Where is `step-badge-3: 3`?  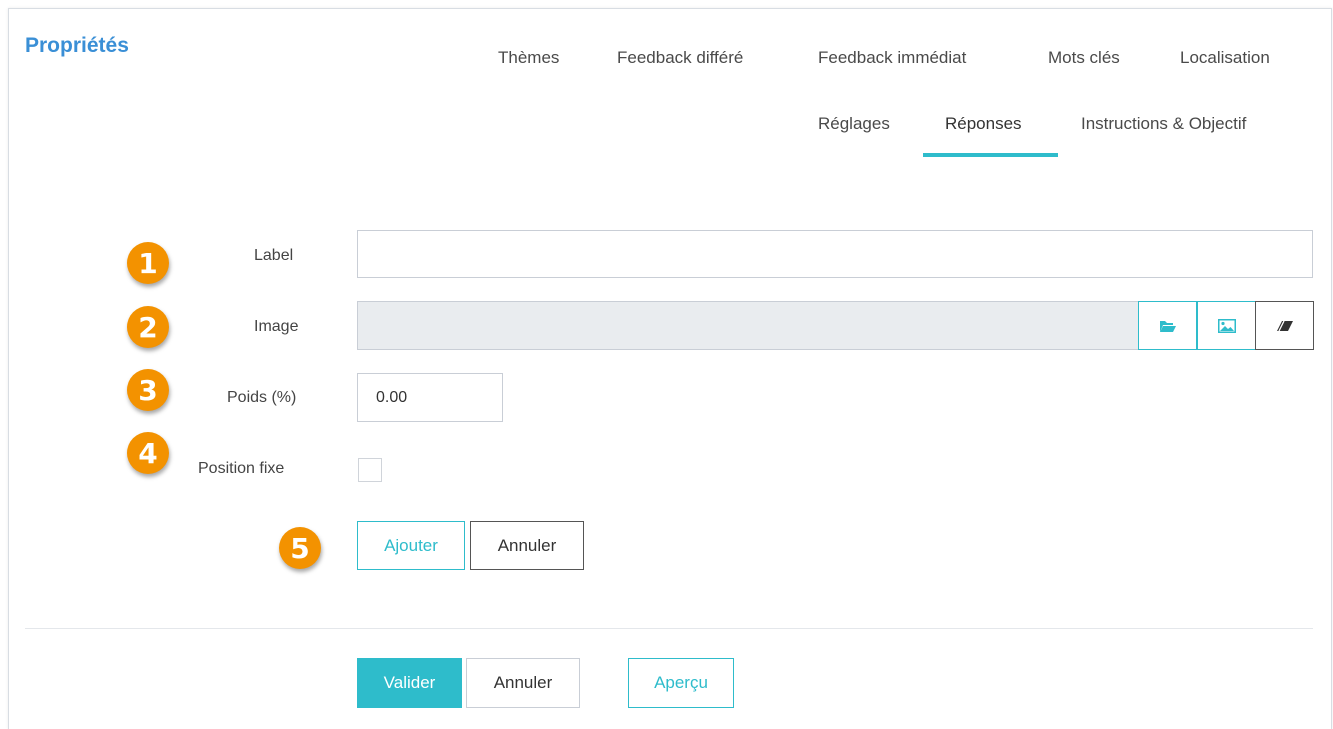
step-badge-3: 3 is located at coordinates (148, 390).